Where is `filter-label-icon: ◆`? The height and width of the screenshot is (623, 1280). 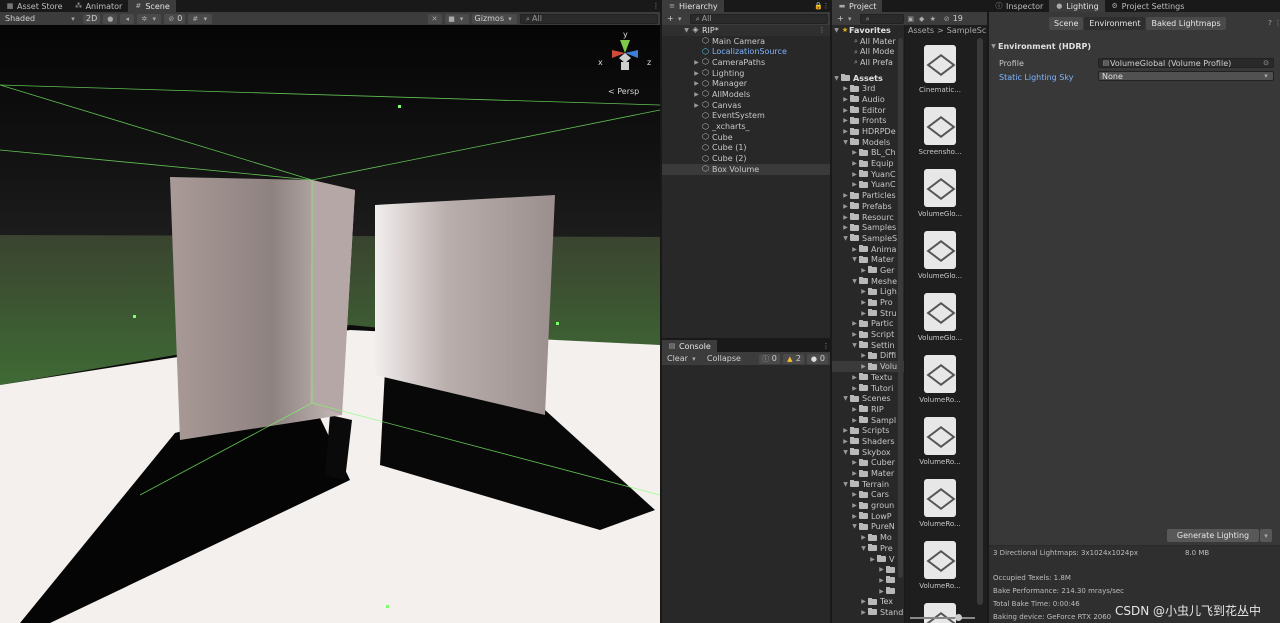
filter-label-icon: ◆ is located at coordinates (922, 19).